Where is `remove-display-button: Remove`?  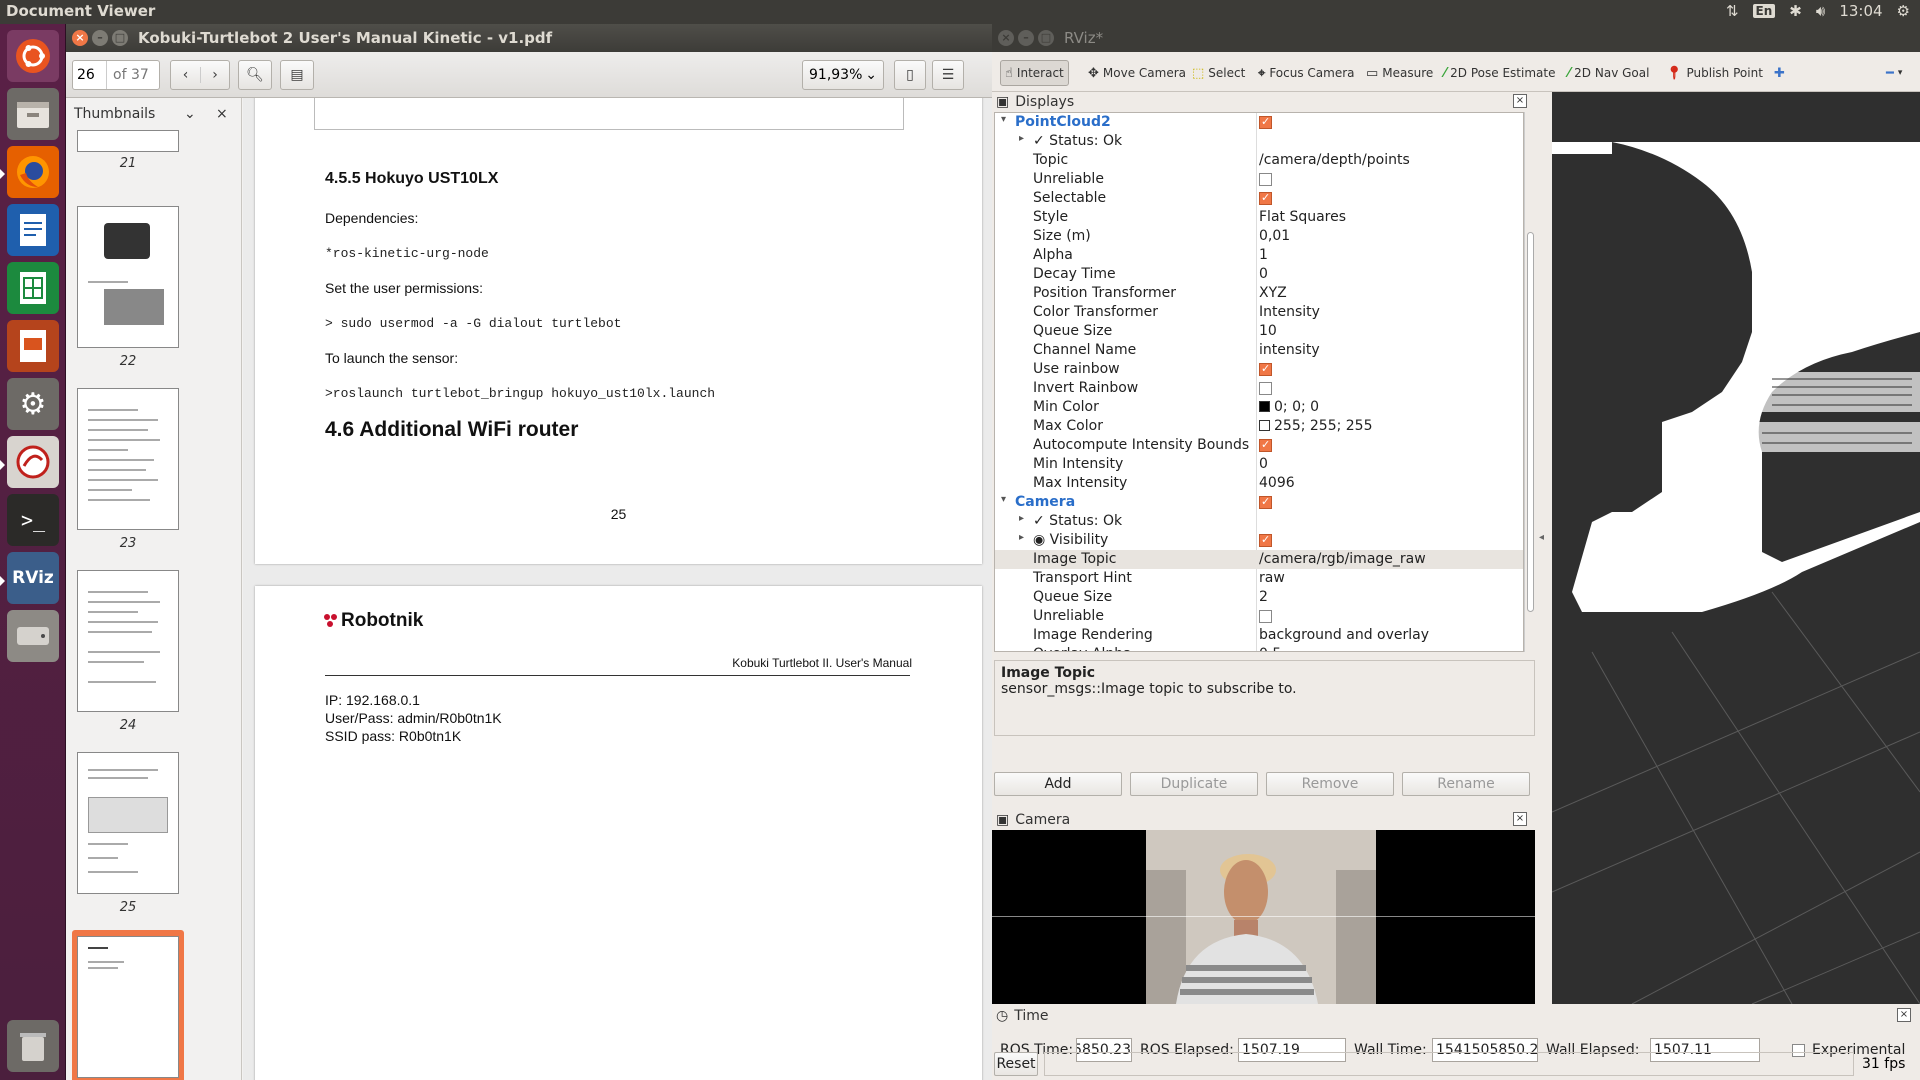 remove-display-button: Remove is located at coordinates (1330, 784).